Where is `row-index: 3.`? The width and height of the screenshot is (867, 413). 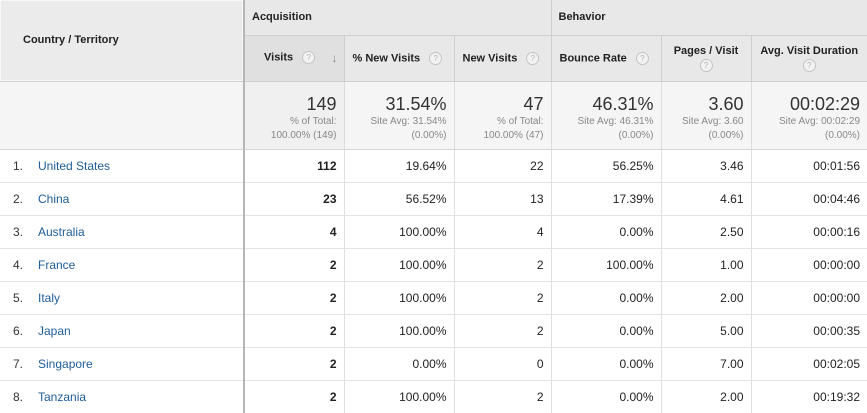 row-index: 3. is located at coordinates (25, 232).